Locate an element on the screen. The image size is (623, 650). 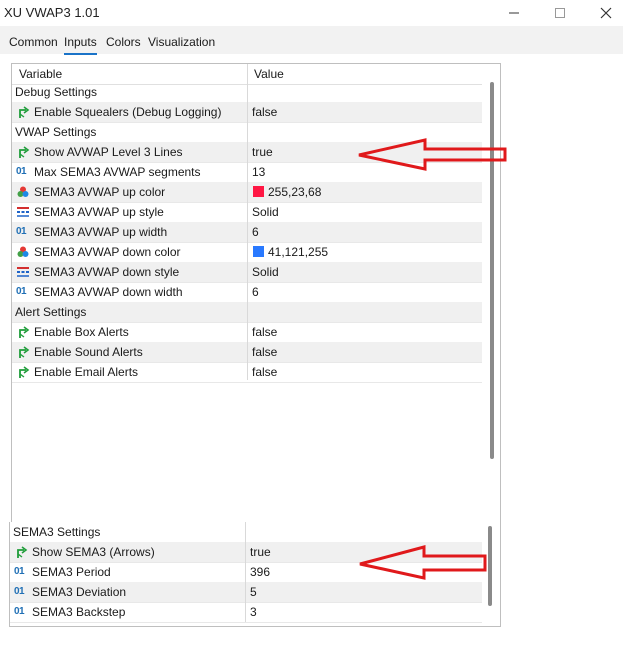
variable-label: Max SEMA3 AVWAP segments is located at coordinates (117, 172).